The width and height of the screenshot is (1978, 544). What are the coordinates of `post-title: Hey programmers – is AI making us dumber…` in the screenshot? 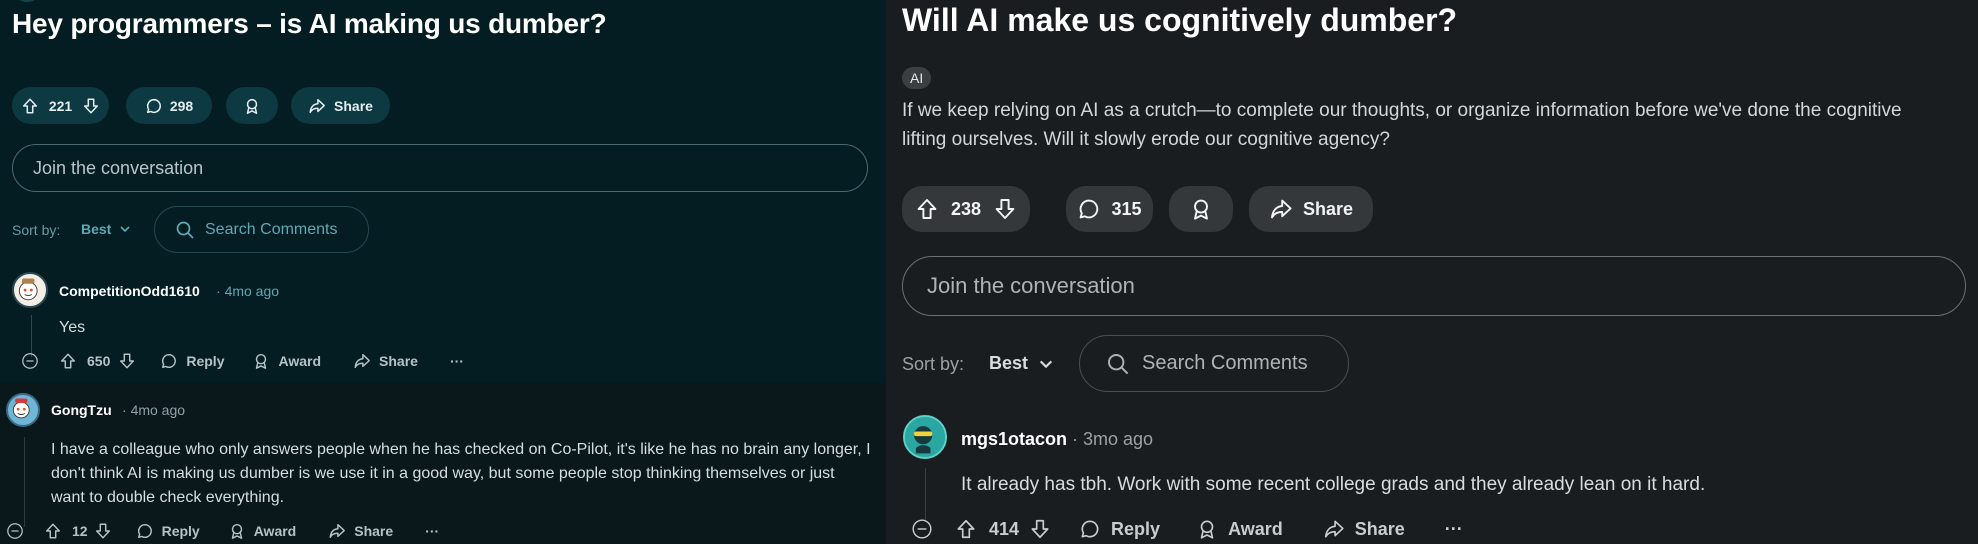 It's located at (309, 23).